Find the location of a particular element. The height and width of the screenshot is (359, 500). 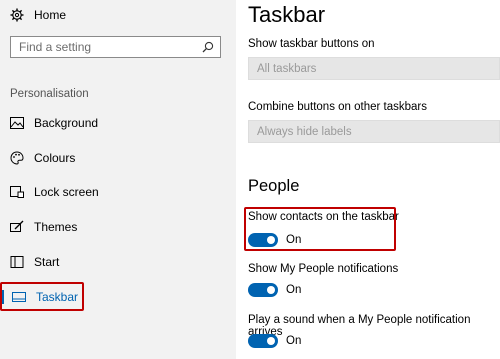

home-label: Home is located at coordinates (50, 15).